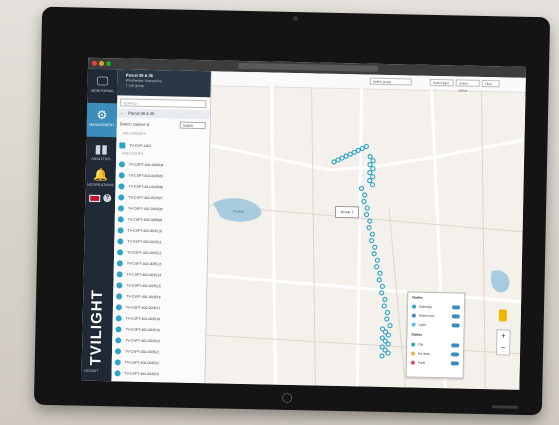 The height and width of the screenshot is (425, 559). What do you see at coordinates (347, 212) in the screenshot?
I see `map-callout: Group 1` at bounding box center [347, 212].